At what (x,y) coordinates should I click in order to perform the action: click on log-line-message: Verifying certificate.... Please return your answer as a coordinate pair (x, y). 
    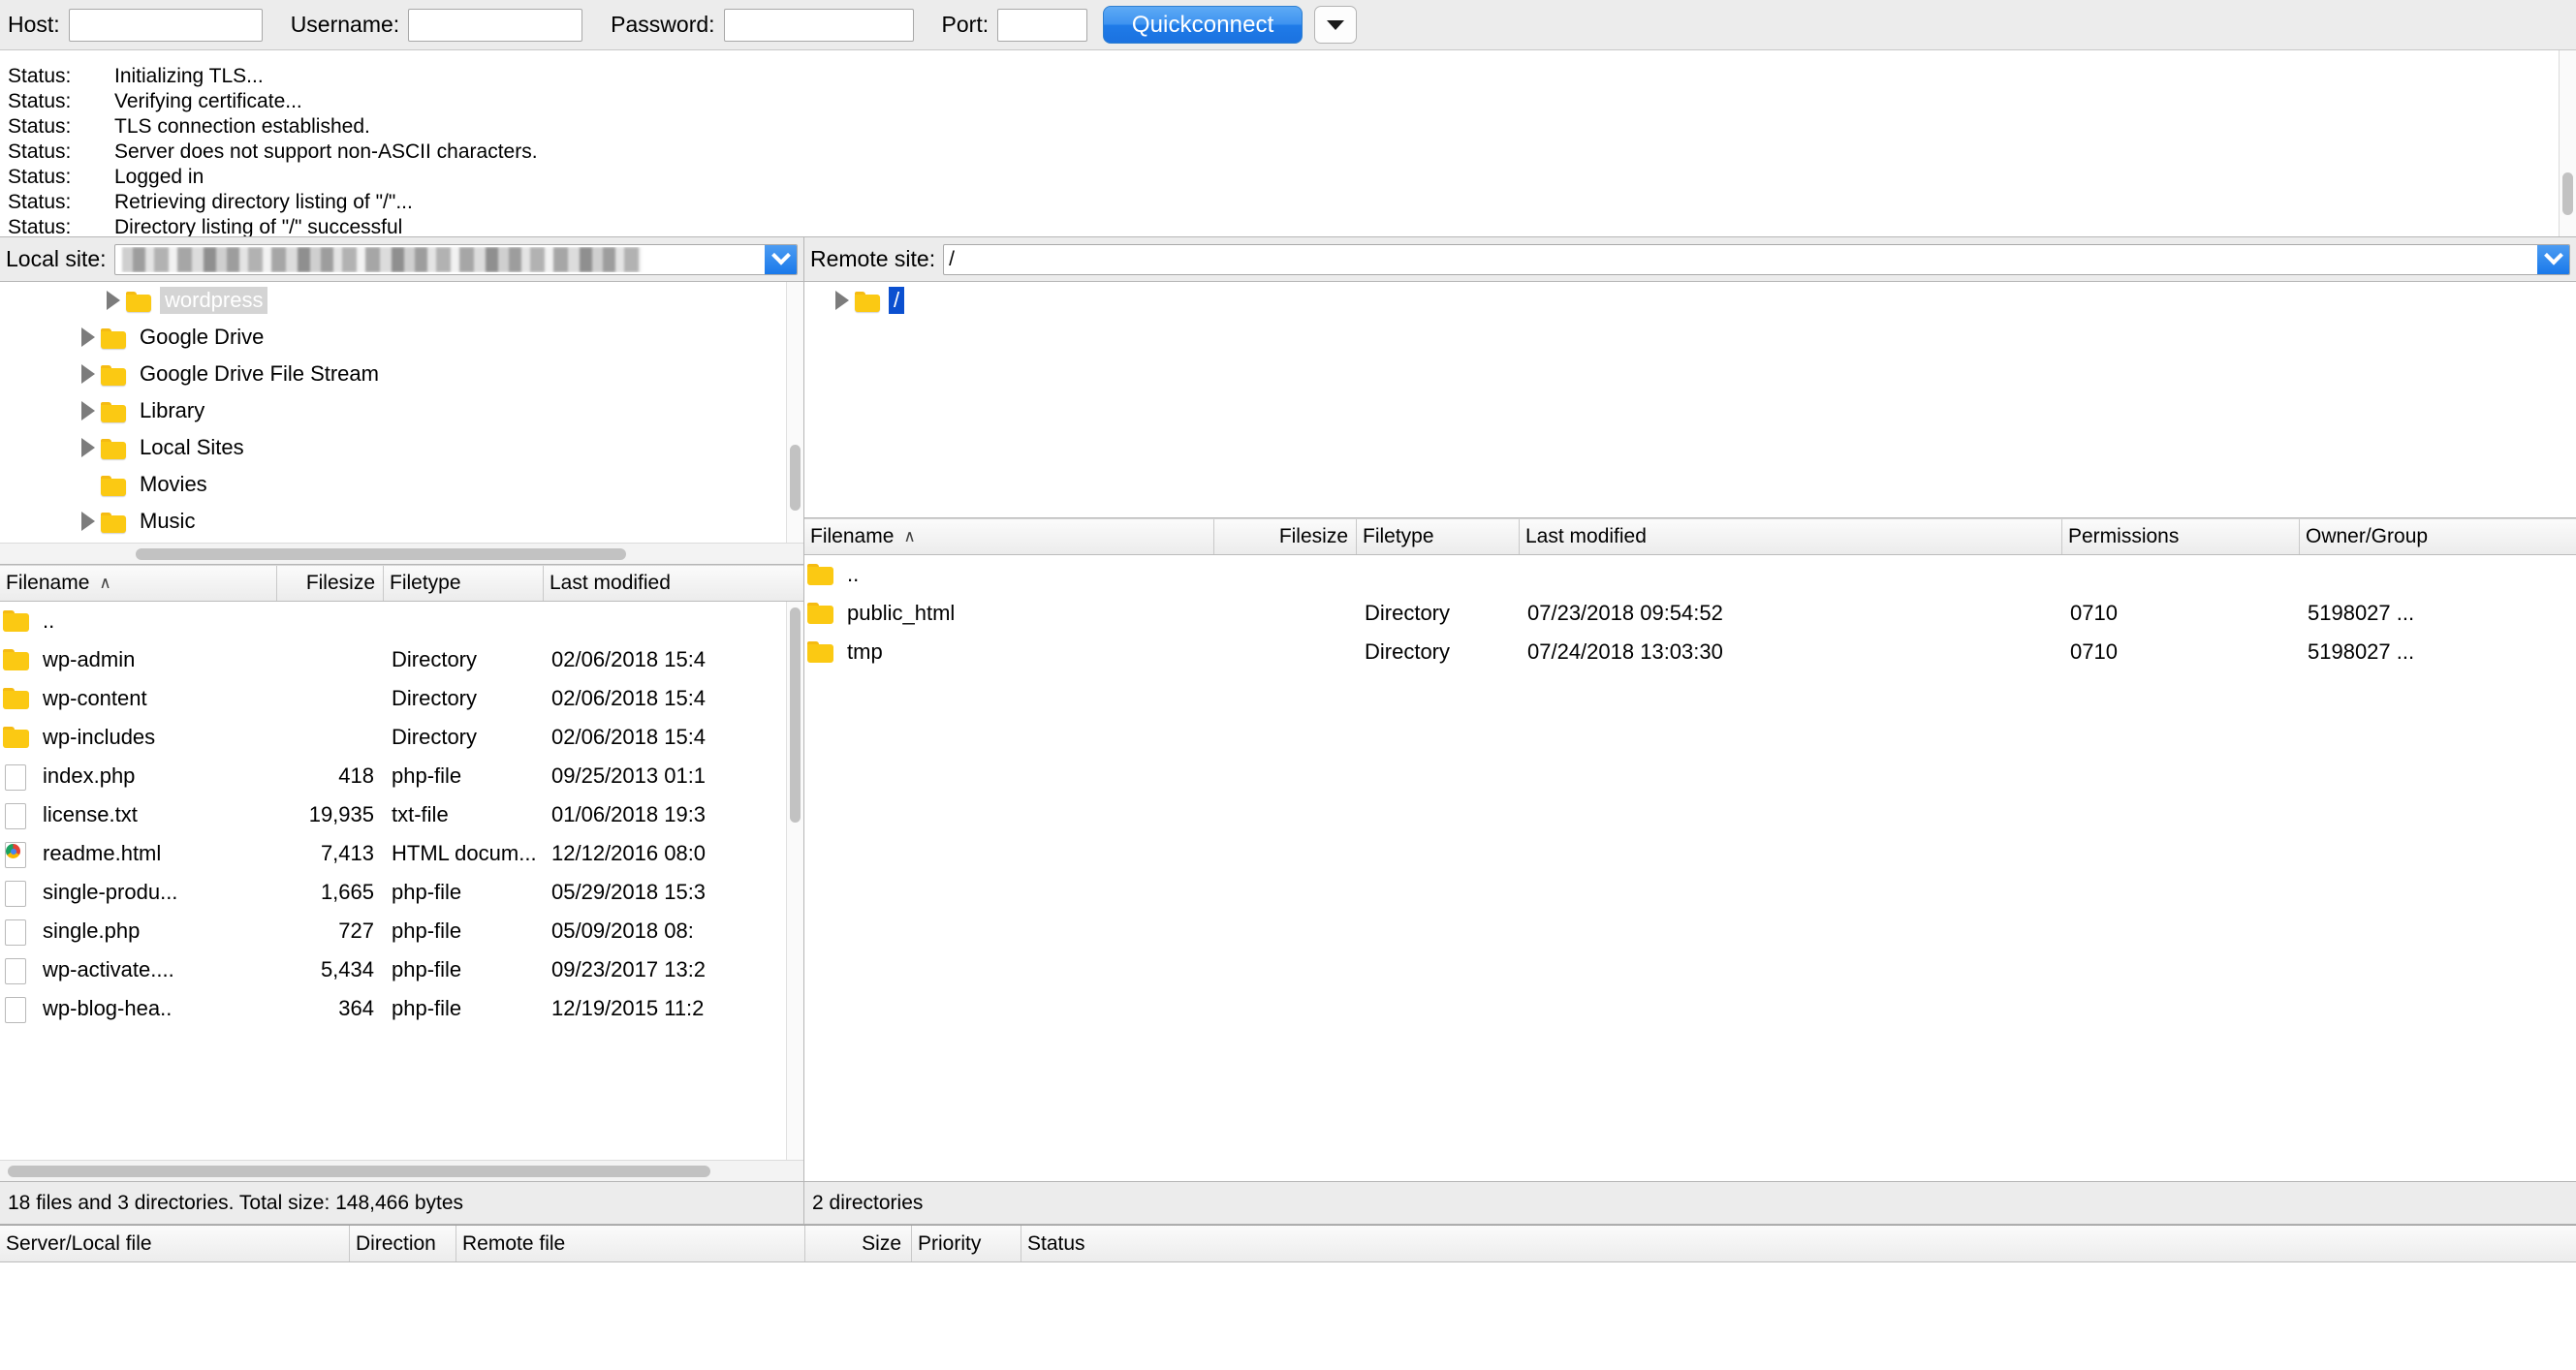
    Looking at the image, I should click on (208, 101).